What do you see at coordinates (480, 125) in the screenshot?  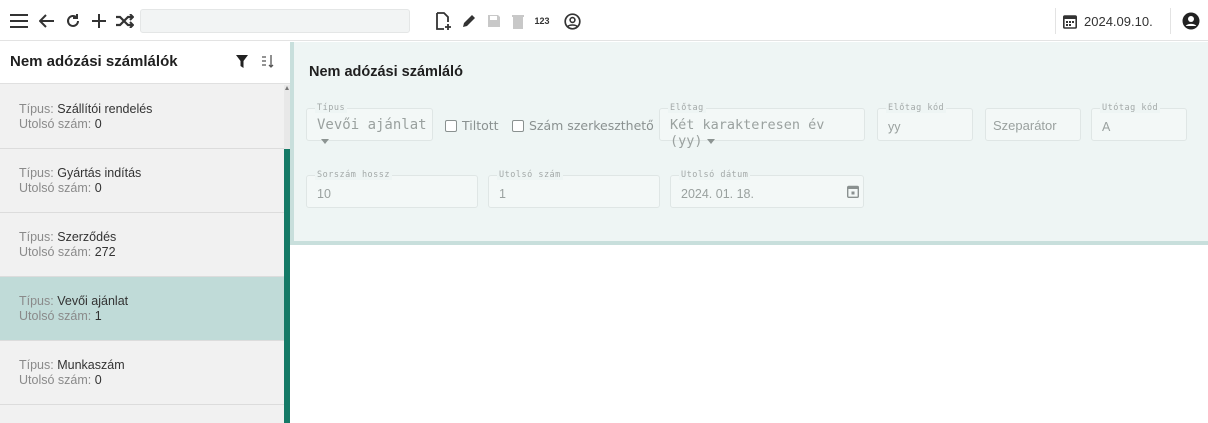 I see `tiltott-label: Tiltott` at bounding box center [480, 125].